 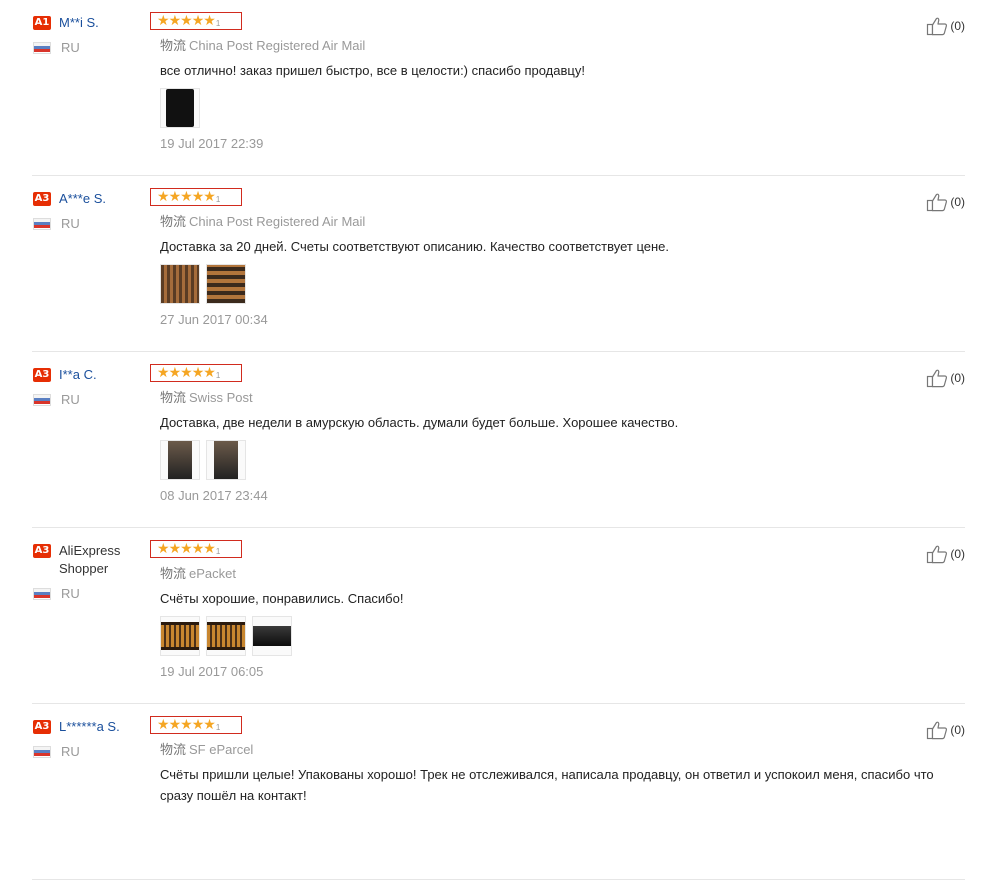 What do you see at coordinates (206, 748) in the screenshot?
I see `logistics-info: 物流 SF eParcel` at bounding box center [206, 748].